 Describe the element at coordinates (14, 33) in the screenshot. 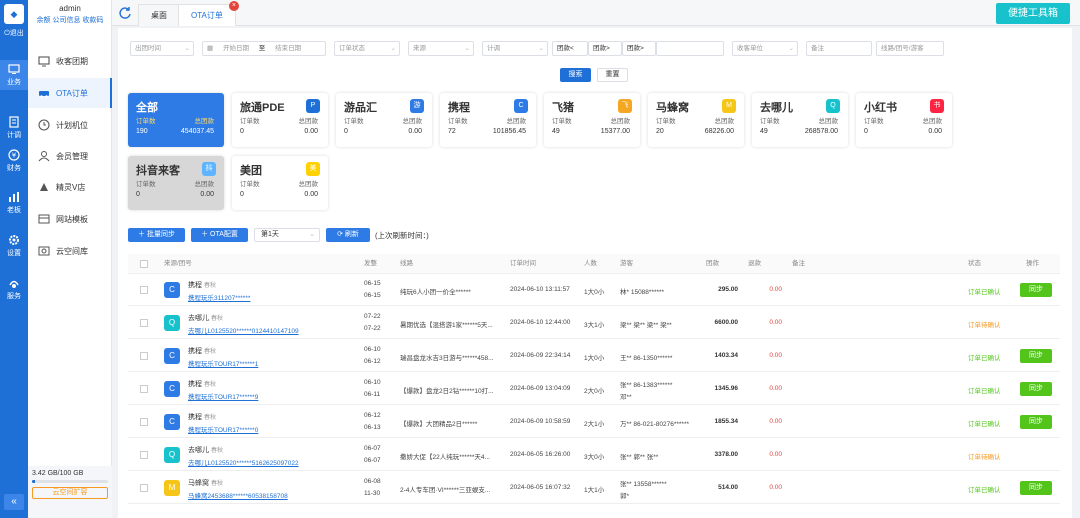

I see `logout-button: ⏻退出` at that location.